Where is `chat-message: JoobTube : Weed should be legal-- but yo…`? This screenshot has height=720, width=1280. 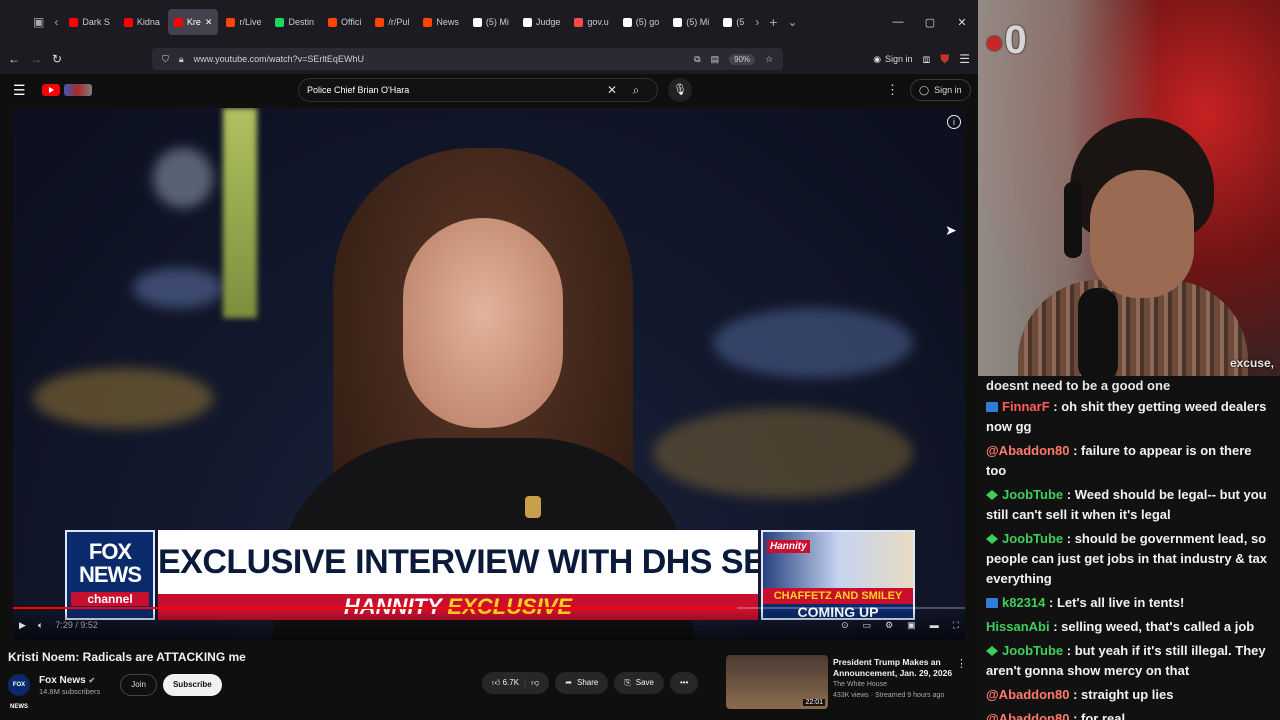
chat-message: JoobTube : Weed should be legal-- but yo… is located at coordinates (1130, 505).